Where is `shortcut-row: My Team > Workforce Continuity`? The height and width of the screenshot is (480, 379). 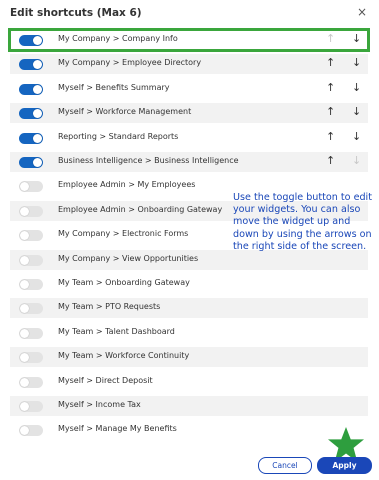
shortcut-row: My Team > Workforce Continuity is located at coordinates (189, 357).